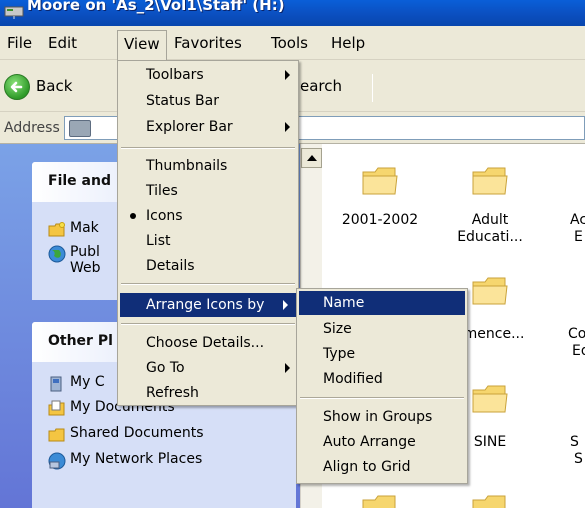 This screenshot has height=508, width=585. What do you see at coordinates (156, 7) in the screenshot?
I see `window-title: Moore on 'As_2\Vol1\Staff' (H:)` at bounding box center [156, 7].